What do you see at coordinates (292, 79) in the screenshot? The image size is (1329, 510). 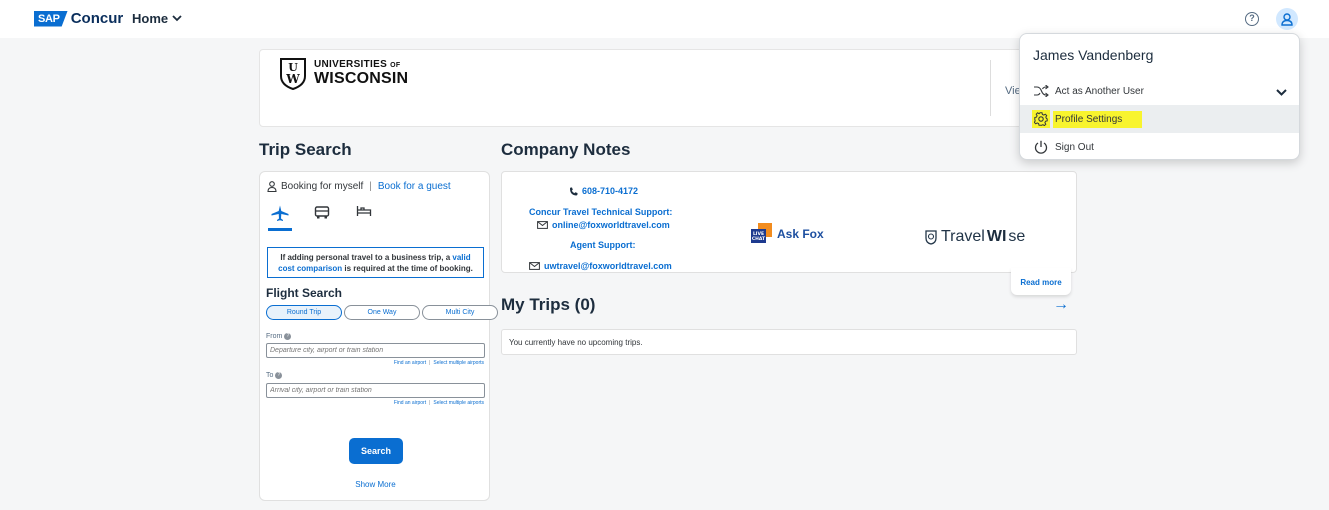 I see `crest-letter-bottom: W` at bounding box center [292, 79].